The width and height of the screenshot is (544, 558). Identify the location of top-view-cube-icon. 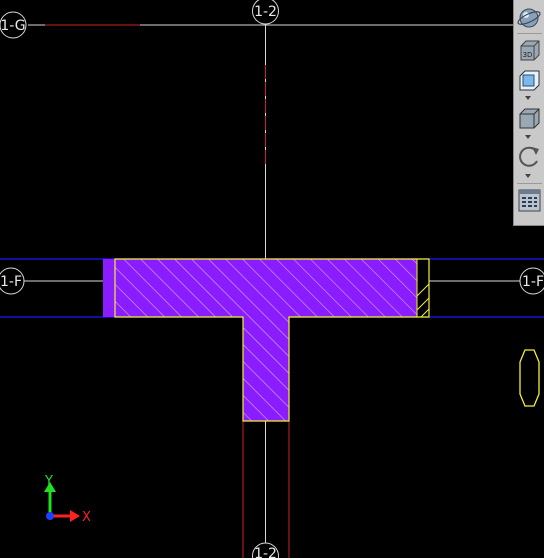
(529, 80).